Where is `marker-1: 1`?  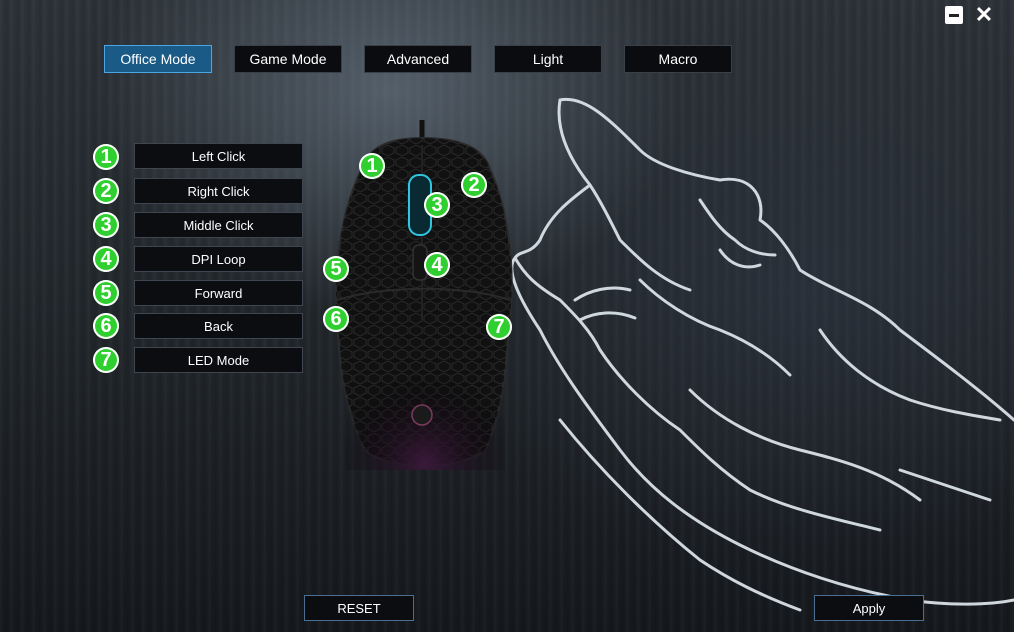
marker-1: 1 is located at coordinates (106, 157).